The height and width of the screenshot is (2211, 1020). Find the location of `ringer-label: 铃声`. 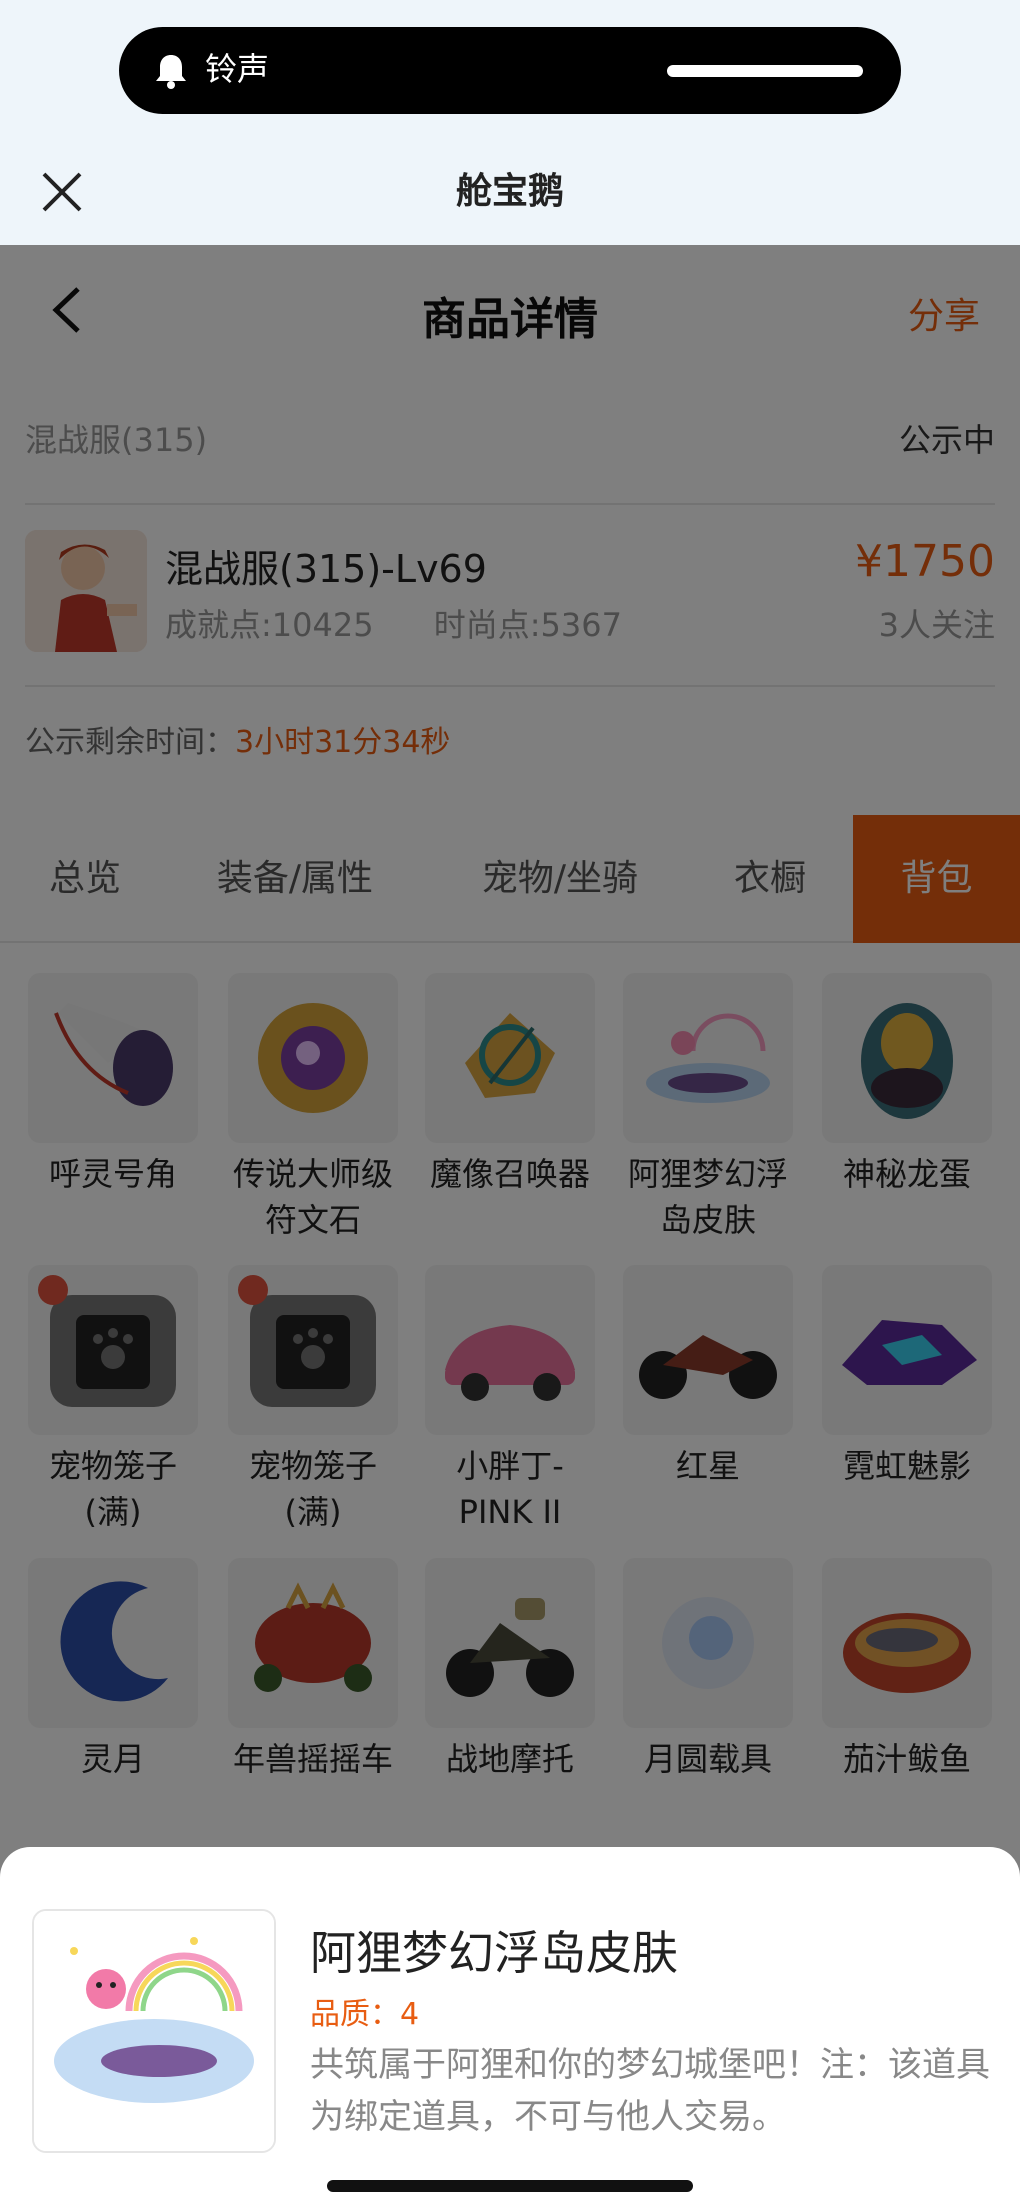

ringer-label: 铃声 is located at coordinates (237, 69).